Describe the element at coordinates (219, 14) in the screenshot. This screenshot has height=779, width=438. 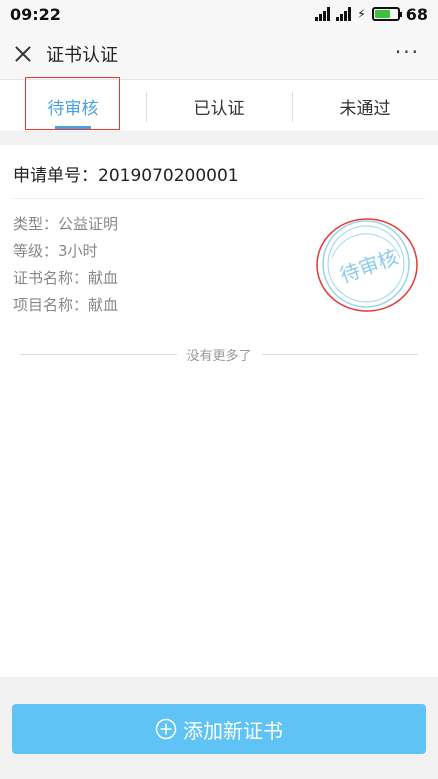
I see `status-bar: 09:22 ⚡ 68` at that location.